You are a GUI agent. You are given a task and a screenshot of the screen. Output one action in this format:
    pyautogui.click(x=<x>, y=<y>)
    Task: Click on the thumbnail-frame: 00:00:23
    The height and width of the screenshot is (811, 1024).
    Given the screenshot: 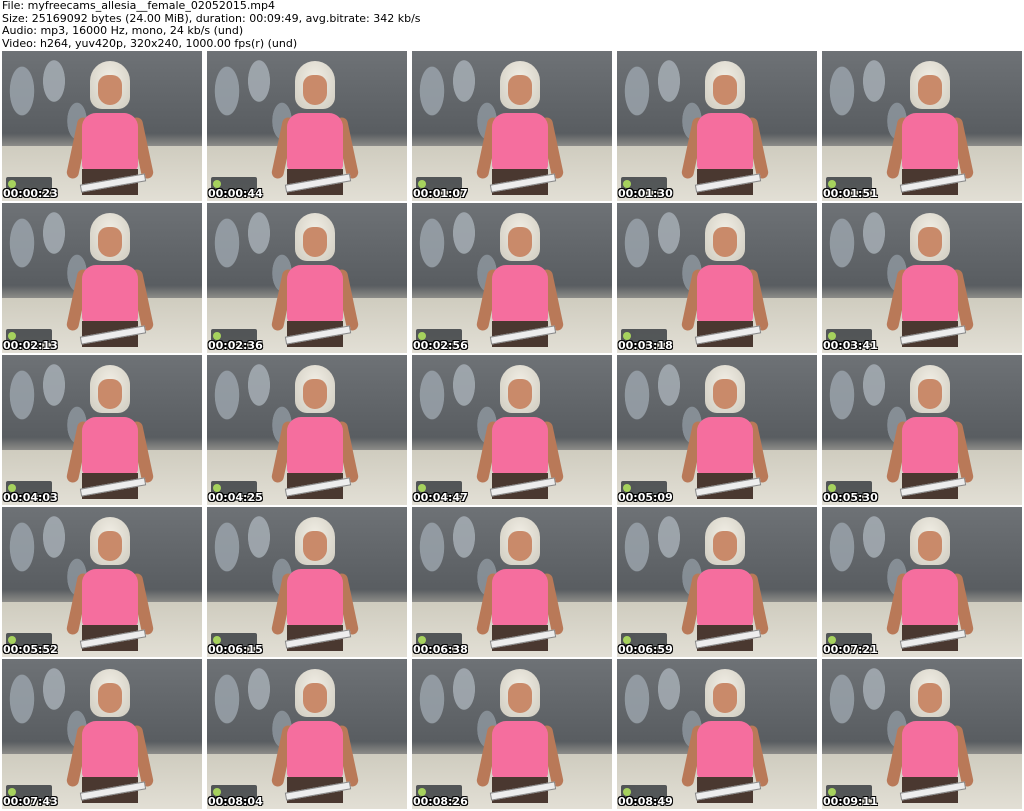 What is the action you would take?
    pyautogui.click(x=102, y=126)
    